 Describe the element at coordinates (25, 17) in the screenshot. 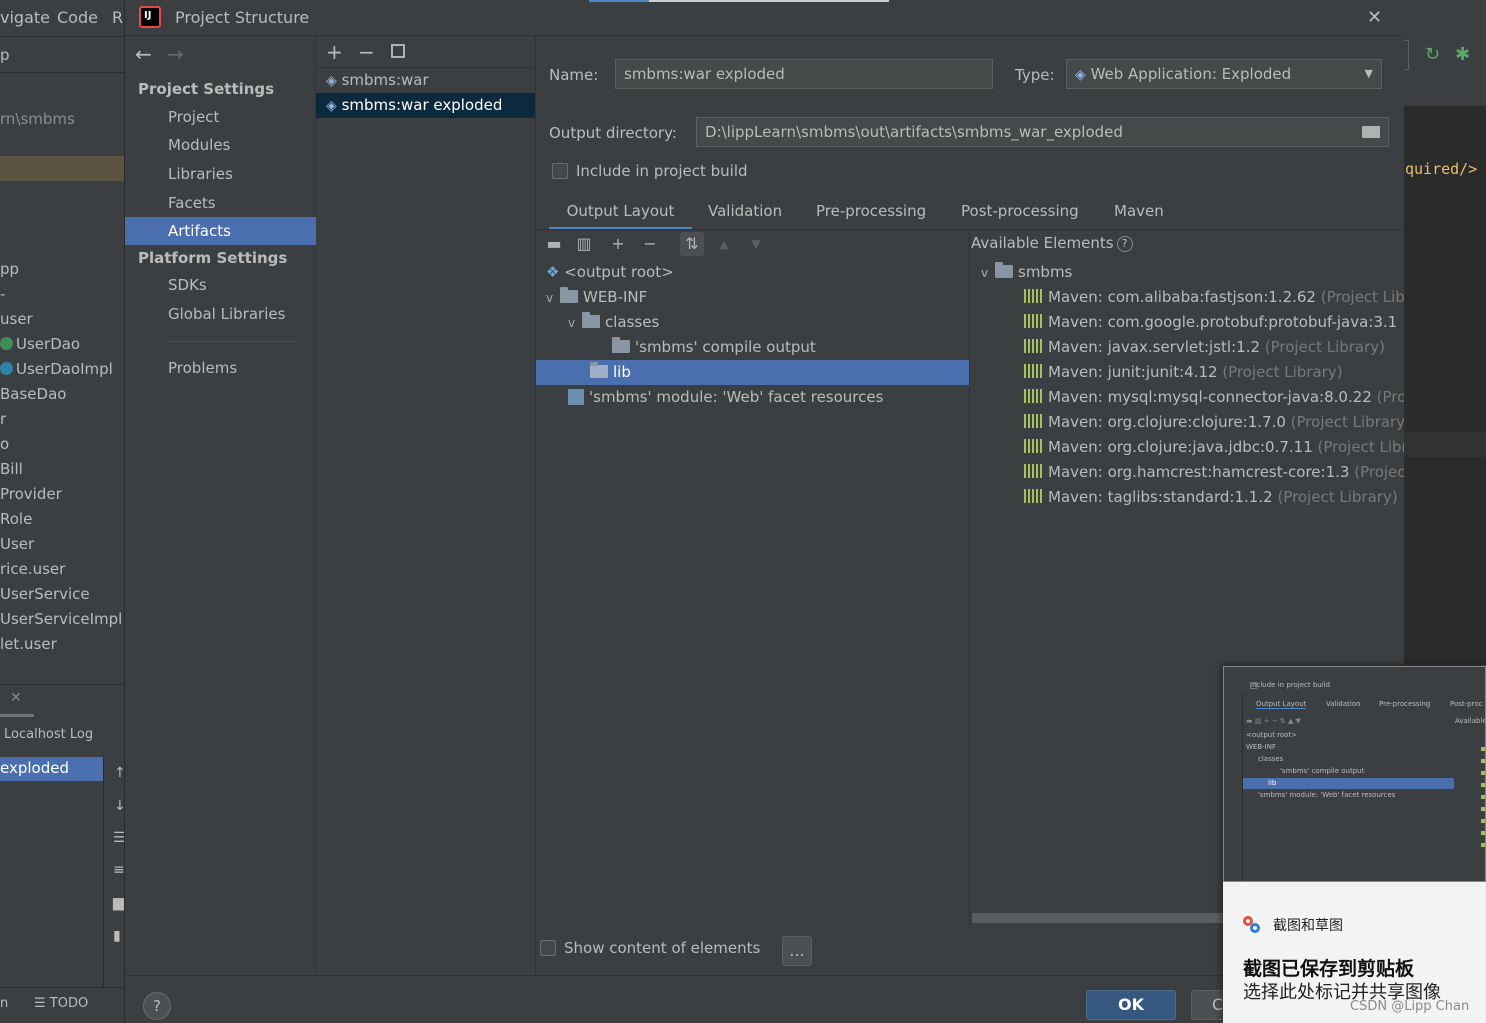

I see `menu-navigate: vigate` at that location.